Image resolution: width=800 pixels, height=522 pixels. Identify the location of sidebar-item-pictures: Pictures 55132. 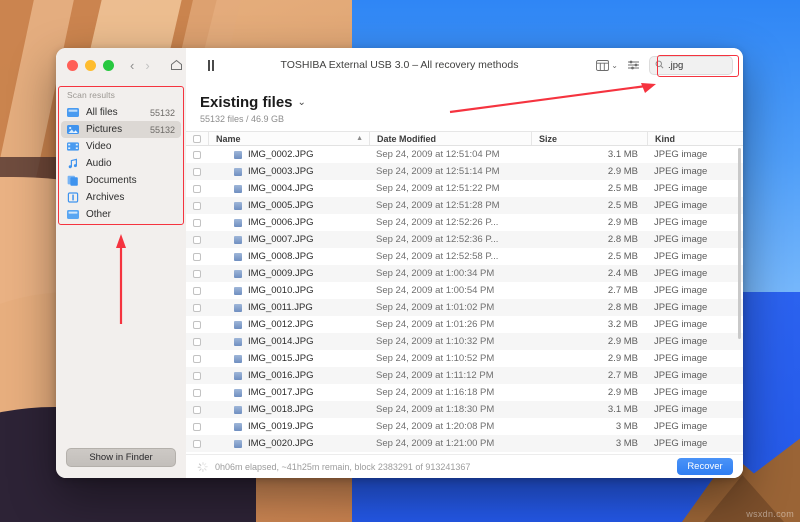
(121, 129).